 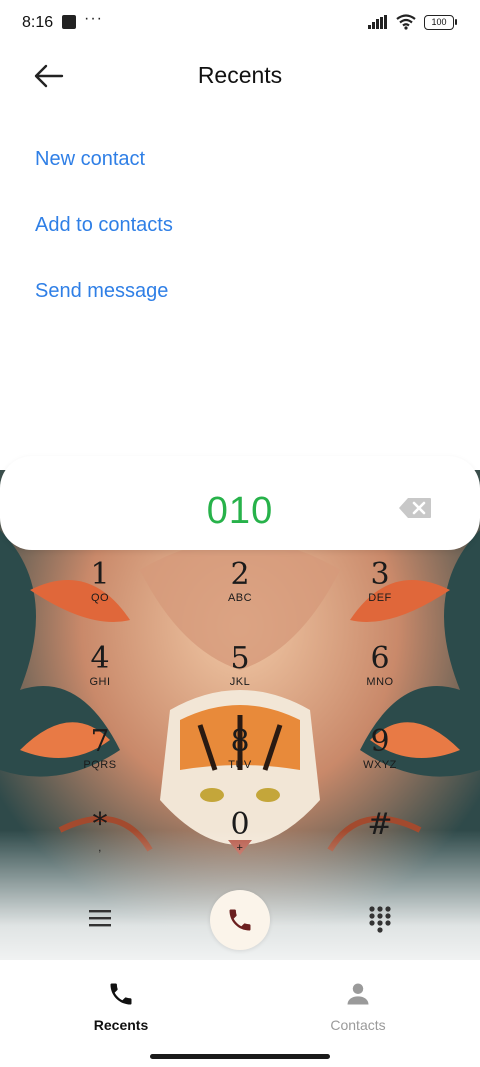 I want to click on app-bar: Recents, so click(x=240, y=77).